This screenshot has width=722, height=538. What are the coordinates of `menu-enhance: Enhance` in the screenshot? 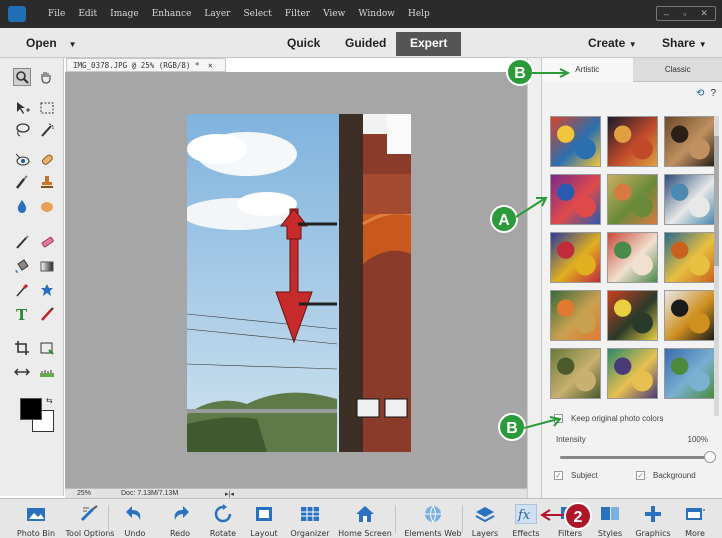 It's located at (172, 14).